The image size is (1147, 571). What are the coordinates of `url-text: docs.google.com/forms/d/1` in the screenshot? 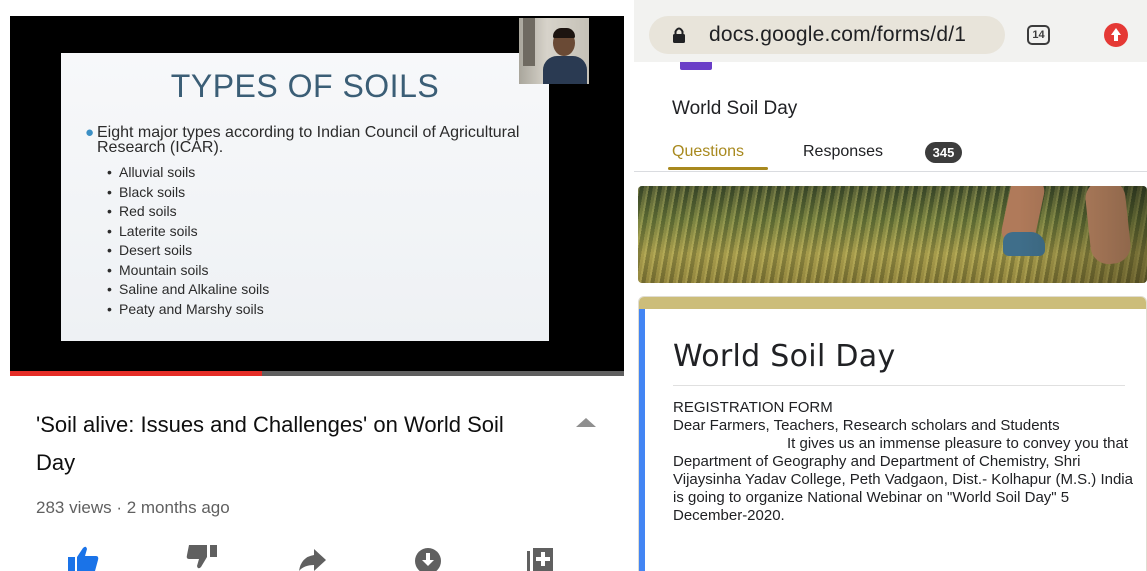 It's located at (837, 35).